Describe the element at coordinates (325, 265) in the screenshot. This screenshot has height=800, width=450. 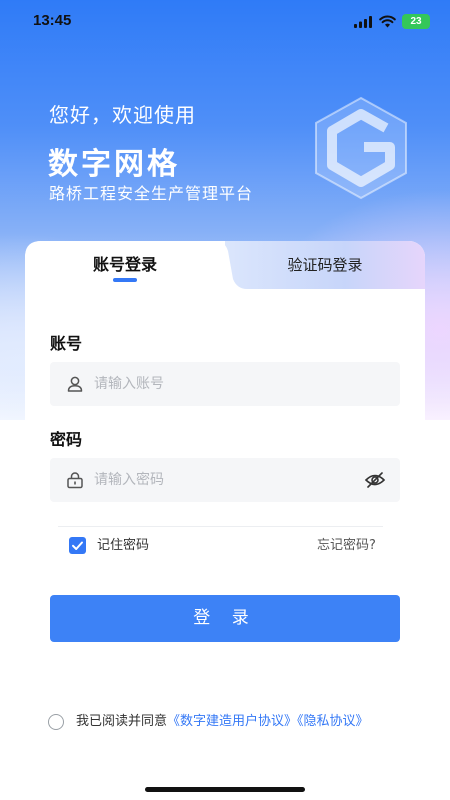
I see `tab-code-login: 验证码登录` at that location.